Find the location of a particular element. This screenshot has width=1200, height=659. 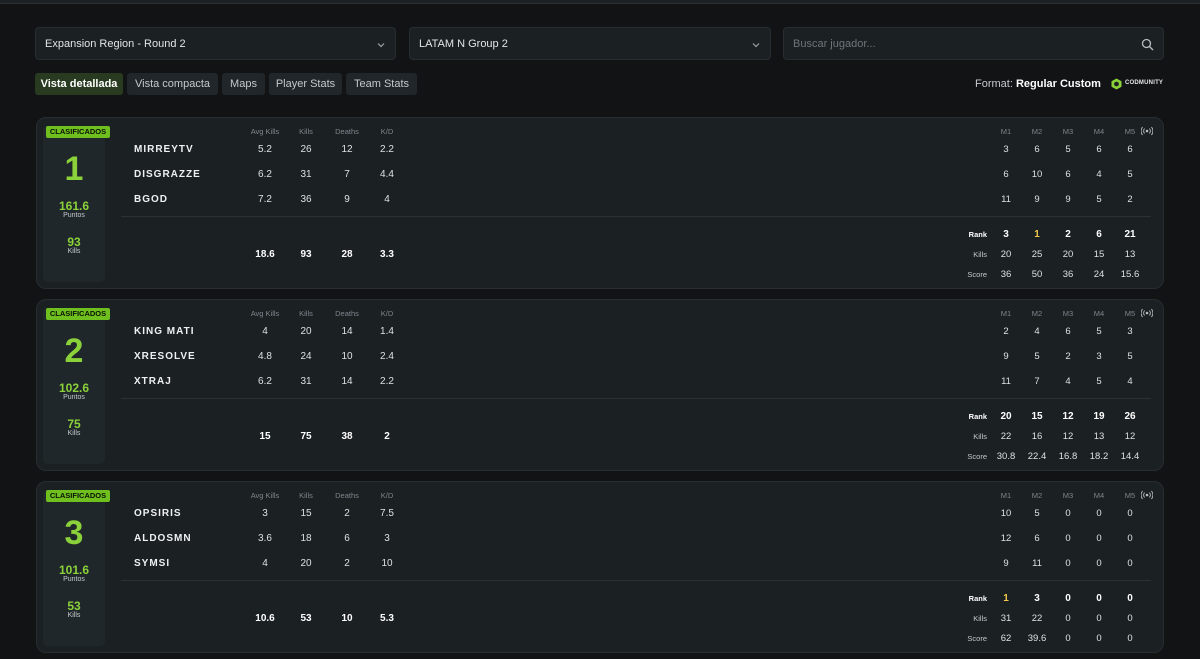

player-name: MIRREYTV is located at coordinates (164, 149).